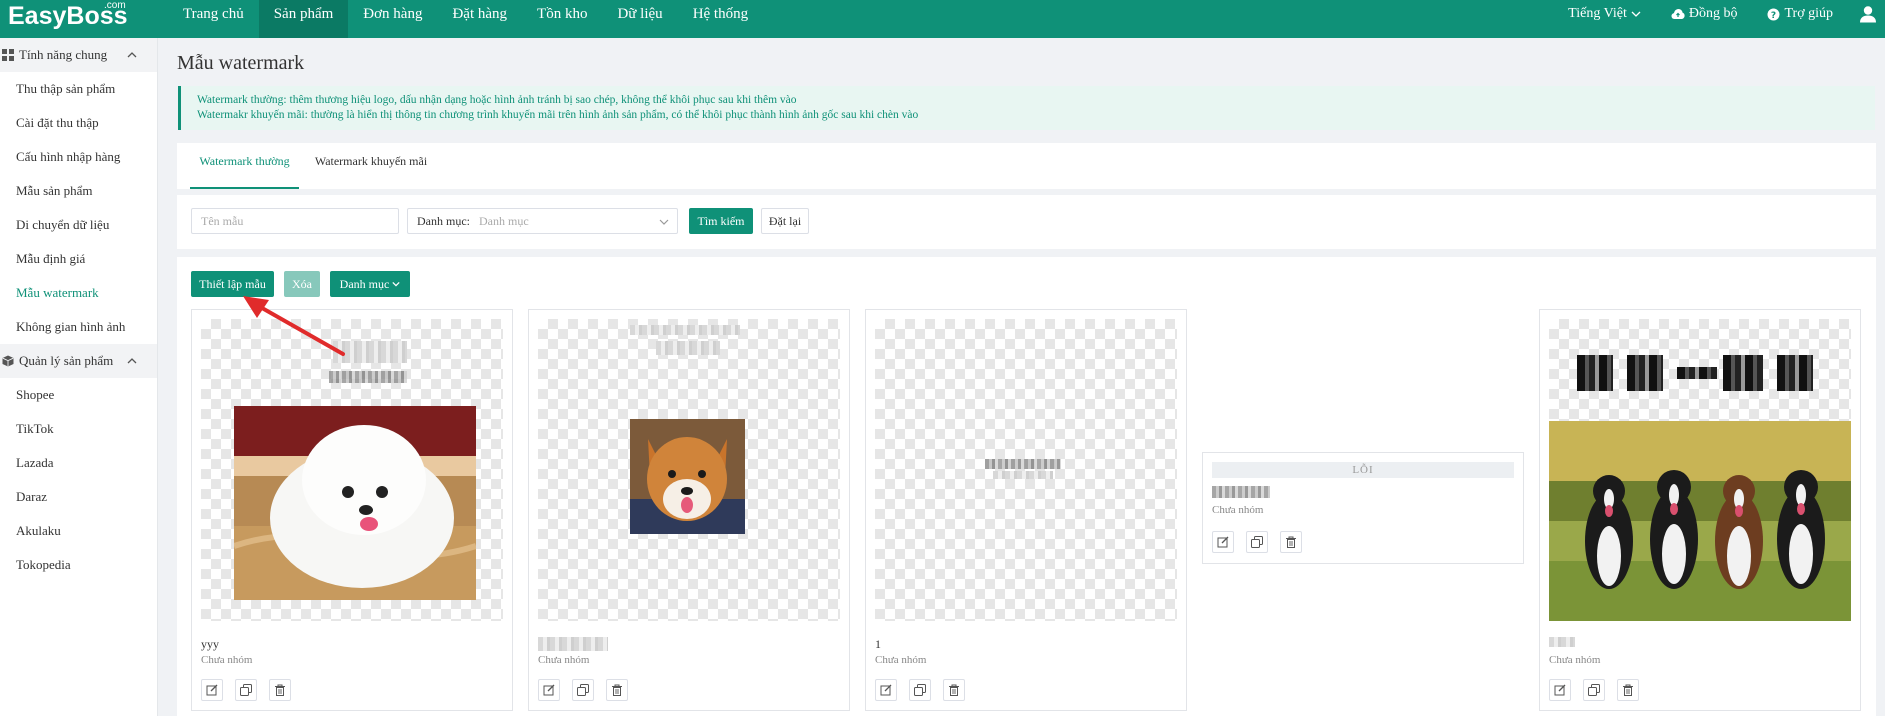 The width and height of the screenshot is (1885, 716). I want to click on category-dropdown-label: Danh mục, so click(364, 284).